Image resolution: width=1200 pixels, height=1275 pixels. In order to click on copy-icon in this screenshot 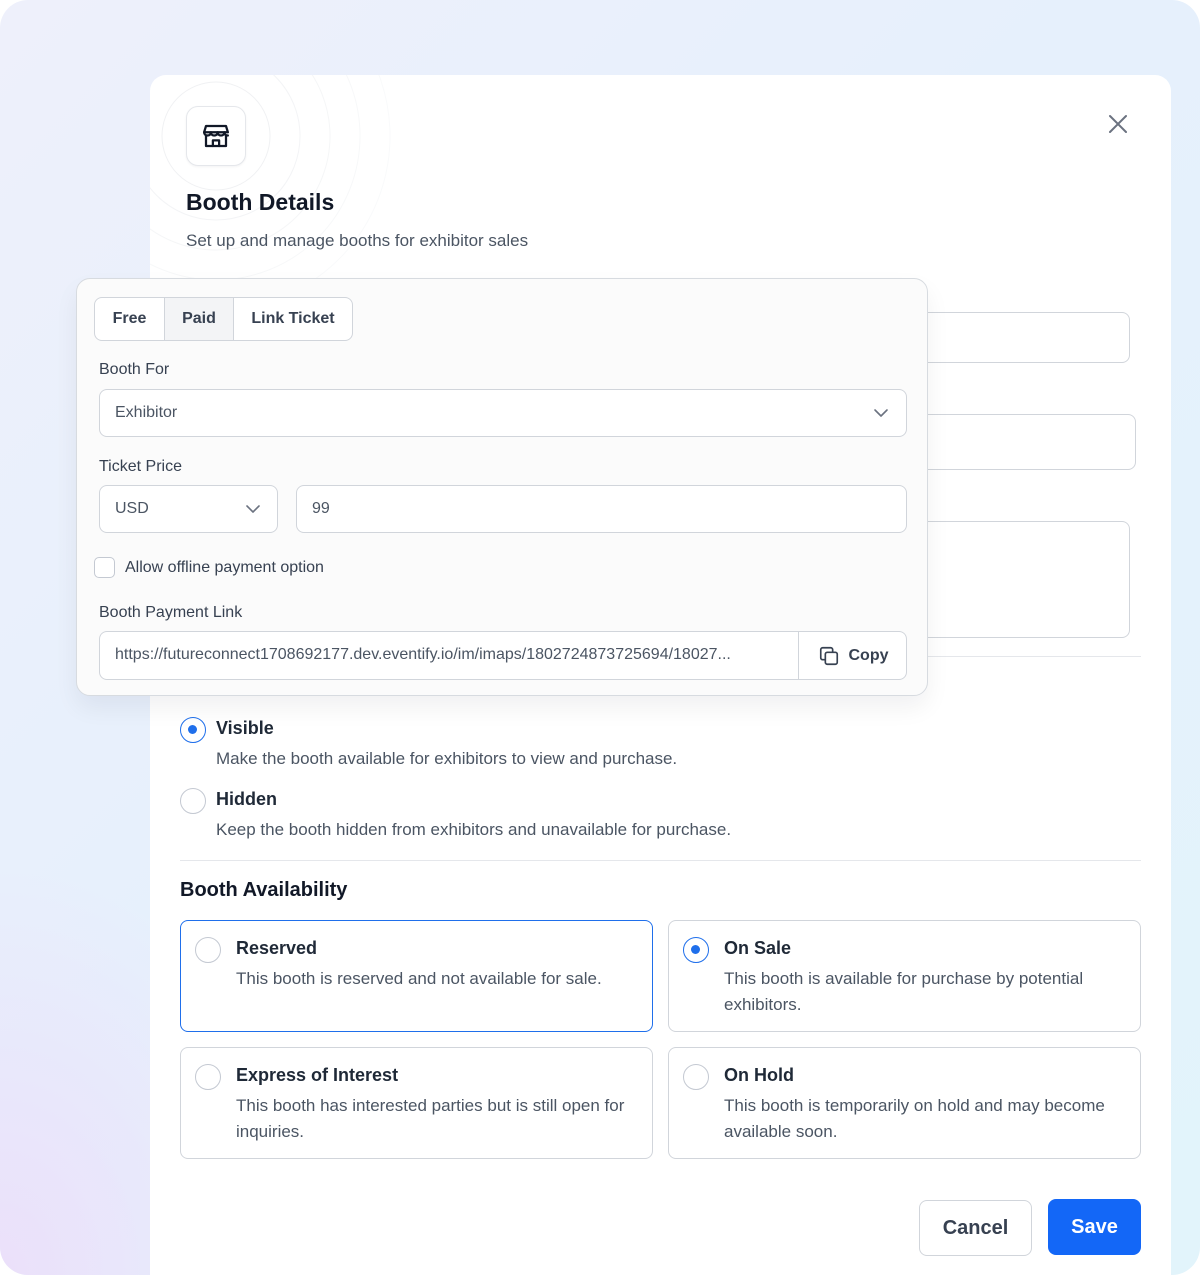, I will do `click(828, 655)`.